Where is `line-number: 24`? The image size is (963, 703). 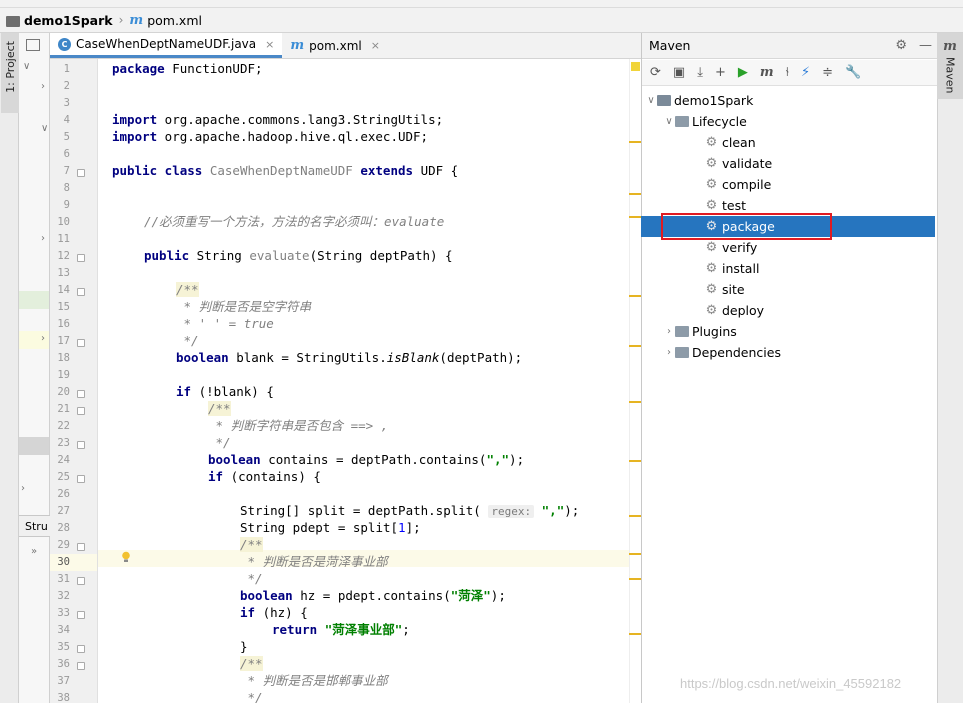
line-number: 24 is located at coordinates (63, 460).